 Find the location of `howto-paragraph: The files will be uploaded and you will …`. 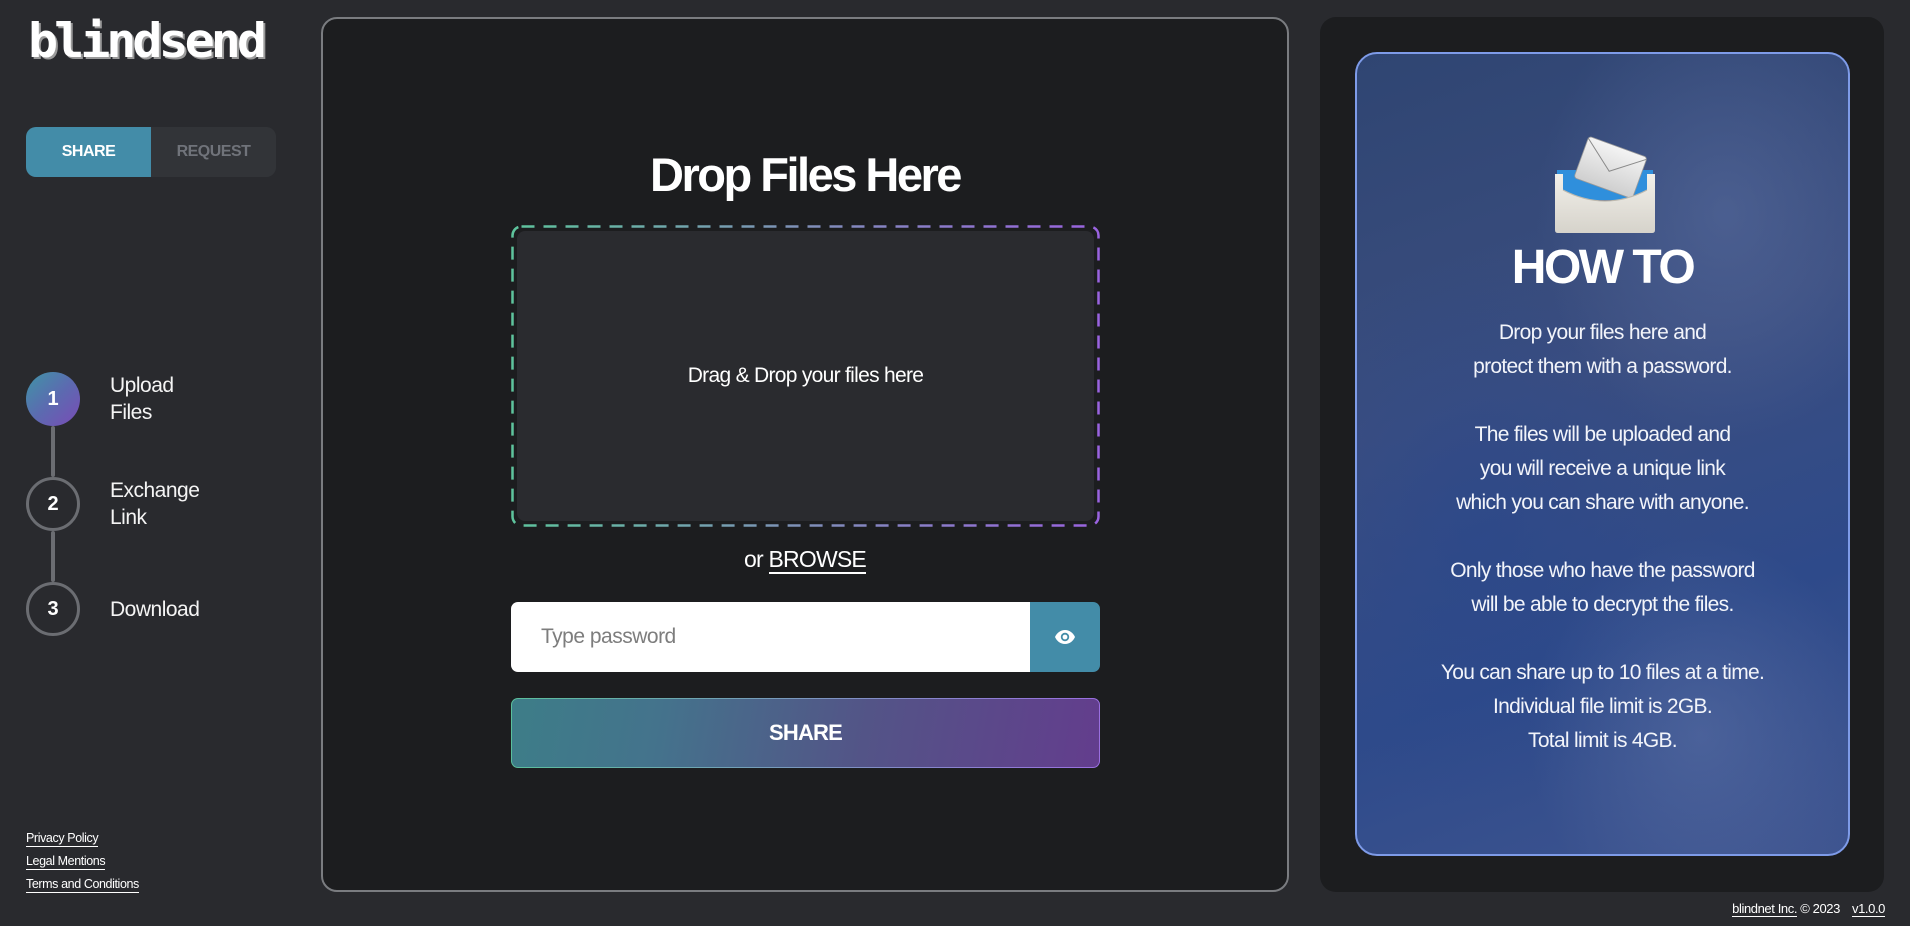

howto-paragraph: The files will be uploaded and you will … is located at coordinates (1602, 468).